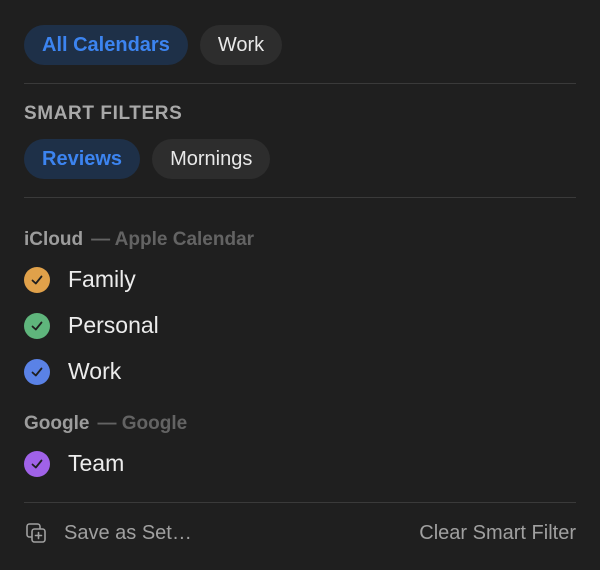  What do you see at coordinates (102, 279) in the screenshot?
I see `calendar-label: Family` at bounding box center [102, 279].